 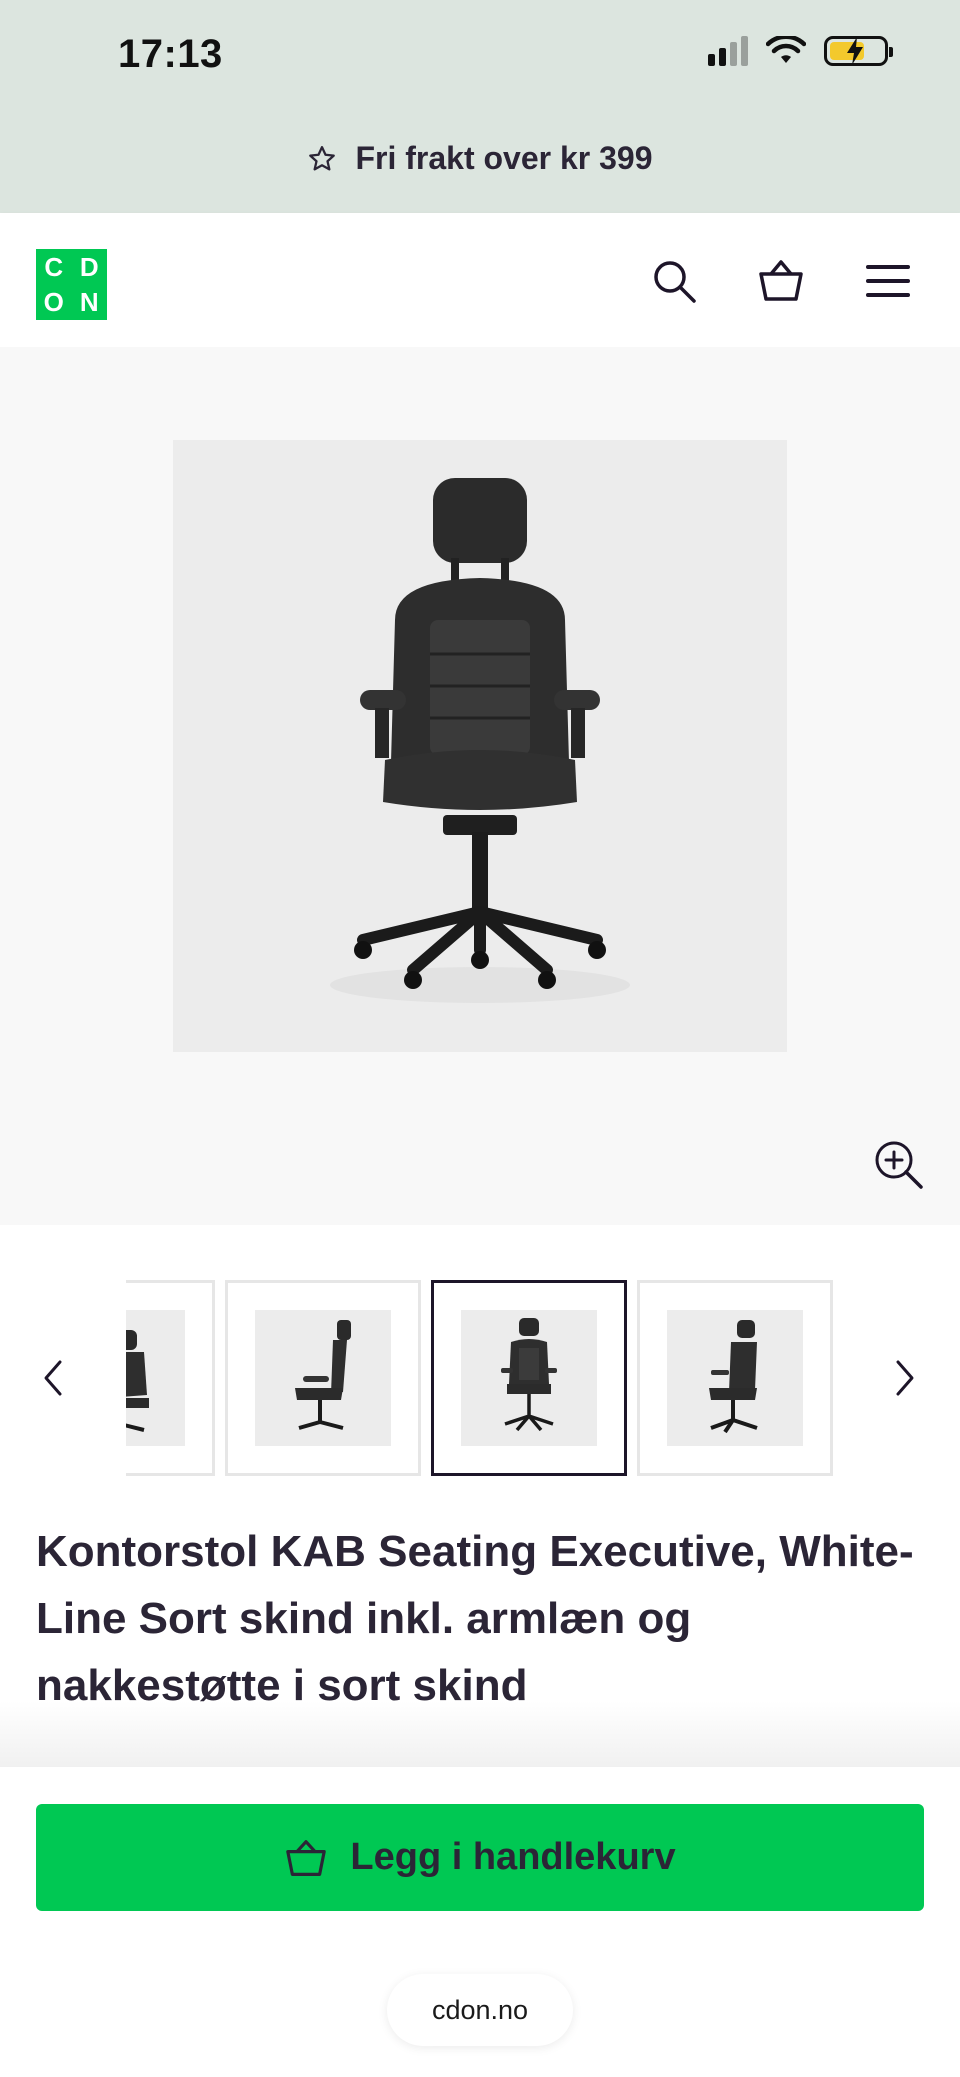 What do you see at coordinates (54, 266) in the screenshot?
I see `logo-letter: C` at bounding box center [54, 266].